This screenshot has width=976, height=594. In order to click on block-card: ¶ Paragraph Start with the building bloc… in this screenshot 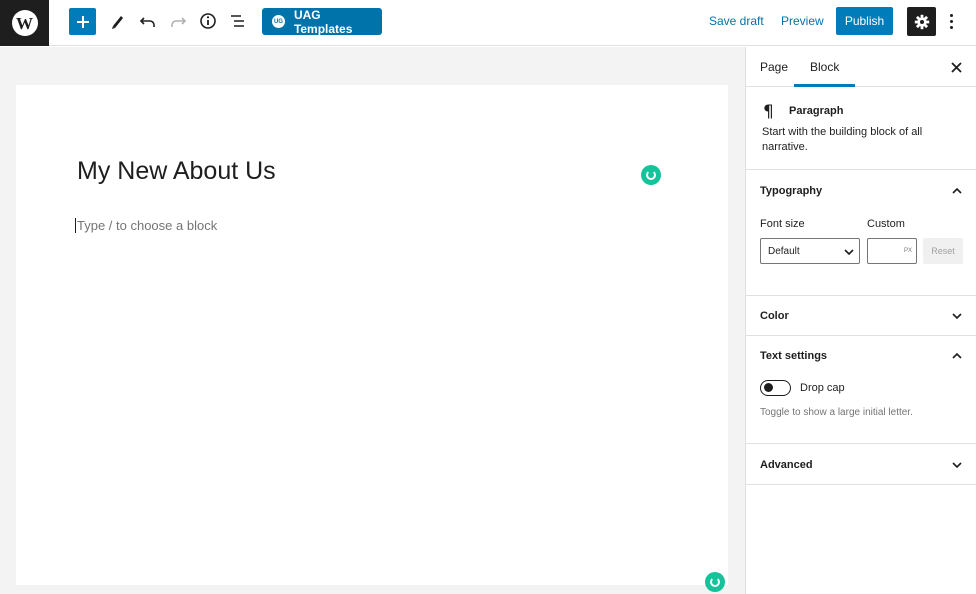, I will do `click(861, 129)`.